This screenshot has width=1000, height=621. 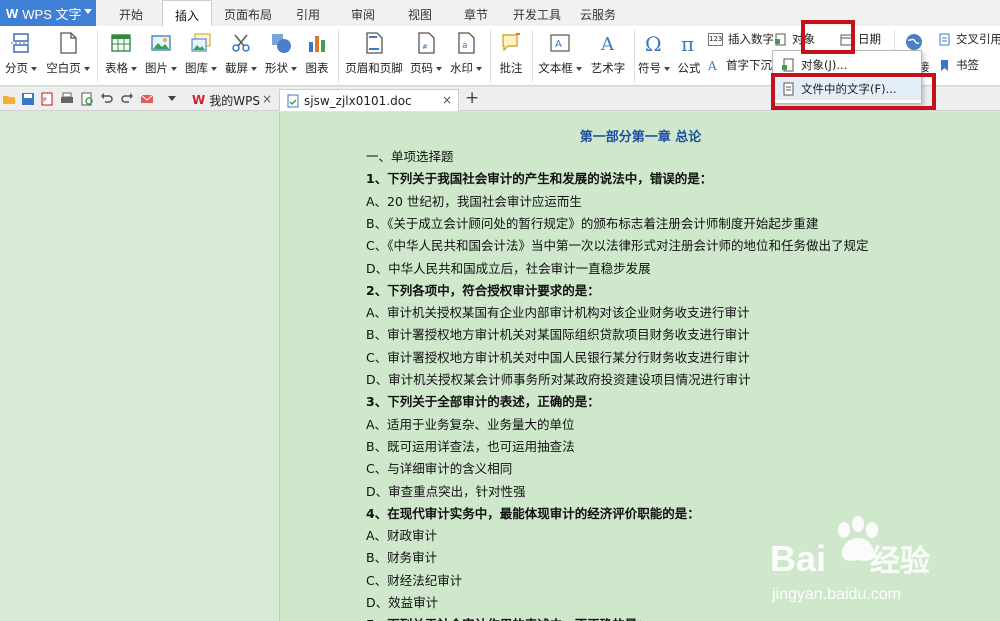 I want to click on tab-home: 开始, so click(x=131, y=13).